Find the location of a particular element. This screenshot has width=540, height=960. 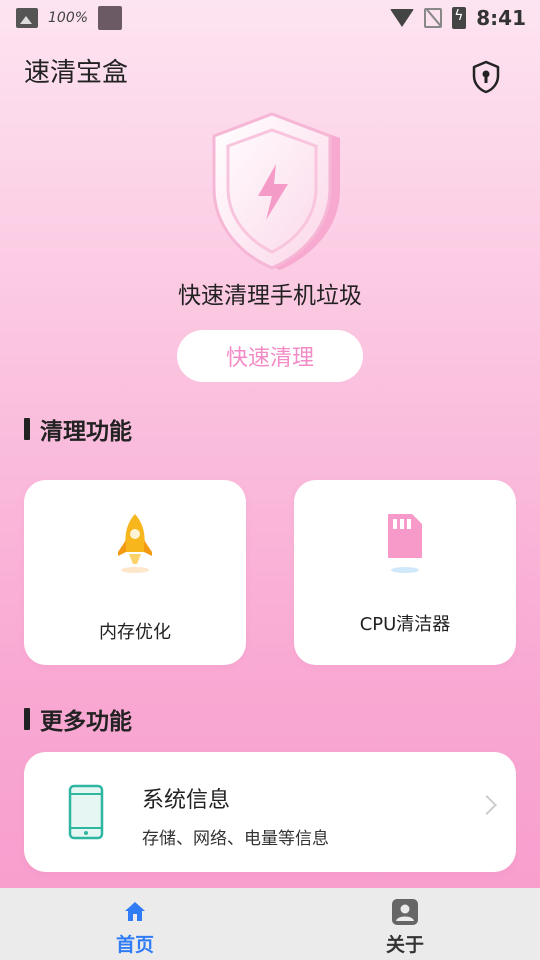

hero-text: 快速清理手机垃圾 is located at coordinates (270, 296).